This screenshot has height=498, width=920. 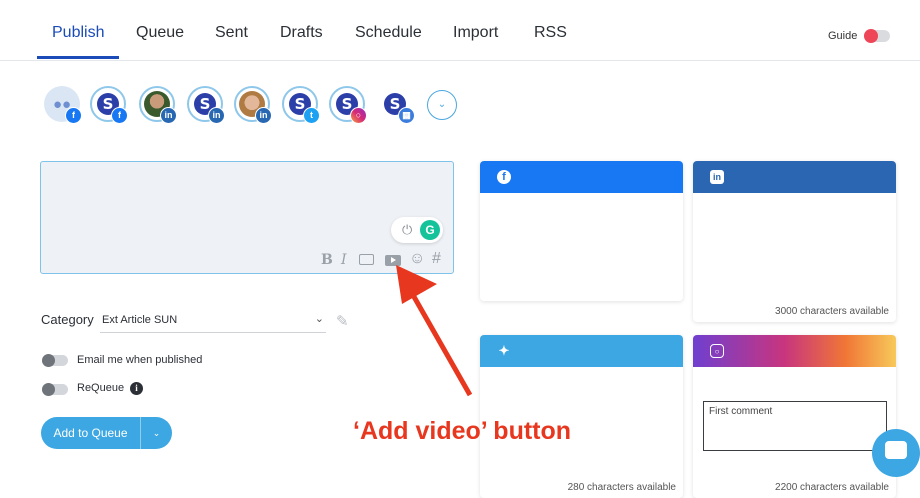 I want to click on annotation-arrow-shaft, so click(x=441, y=345).